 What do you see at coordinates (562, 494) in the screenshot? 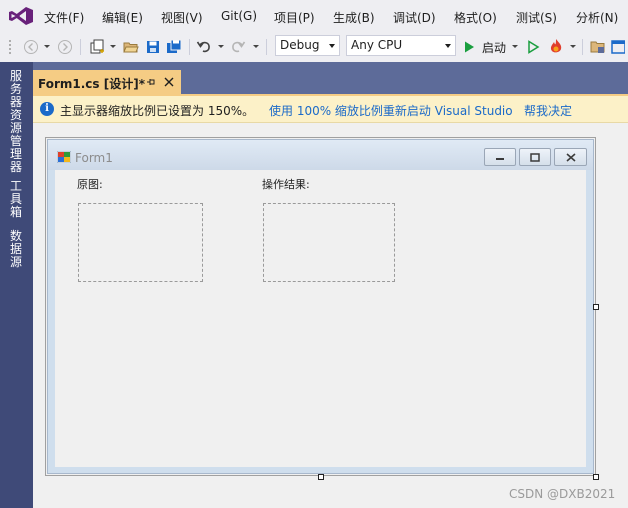
I see `watermark: CSDN @DXB2021` at bounding box center [562, 494].